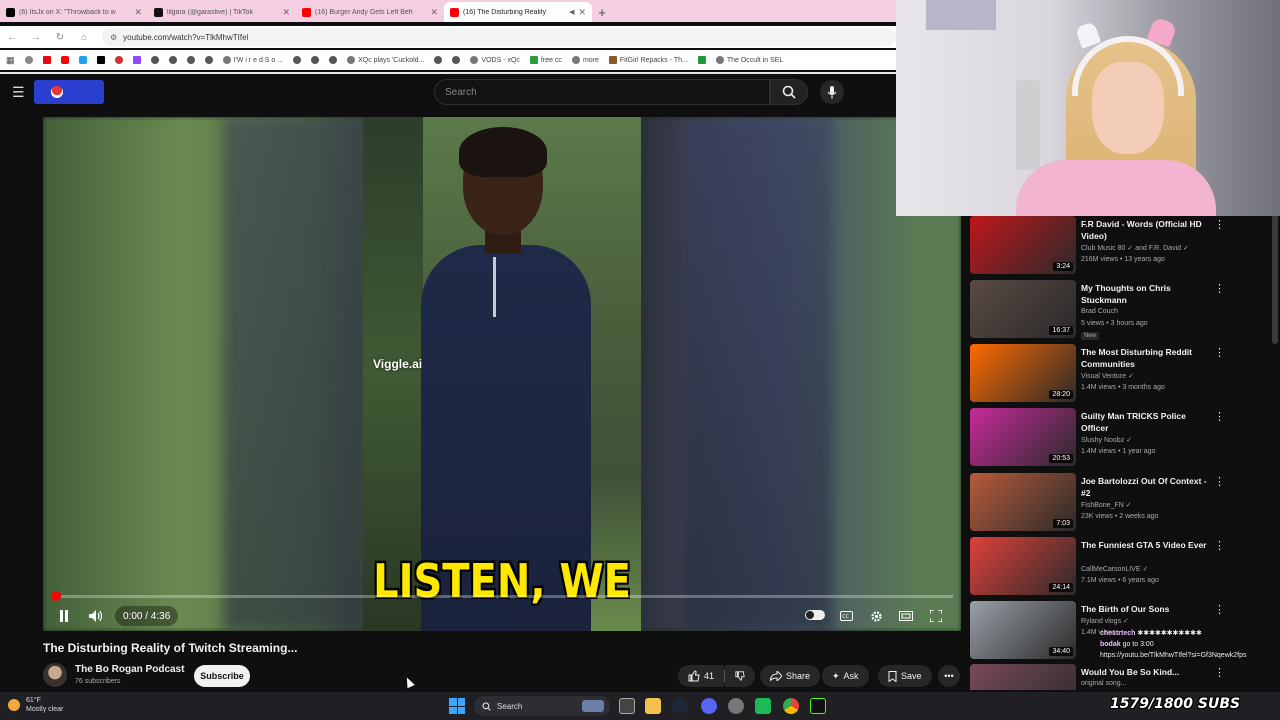 This screenshot has height=720, width=1280. Describe the element at coordinates (1023, 437) in the screenshot. I see `video-thumbnail: 20:53` at that location.